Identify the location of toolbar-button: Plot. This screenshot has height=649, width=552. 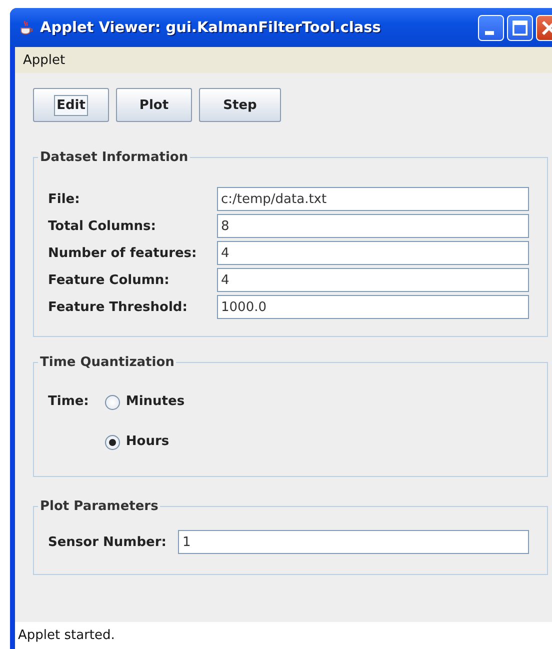
(154, 105).